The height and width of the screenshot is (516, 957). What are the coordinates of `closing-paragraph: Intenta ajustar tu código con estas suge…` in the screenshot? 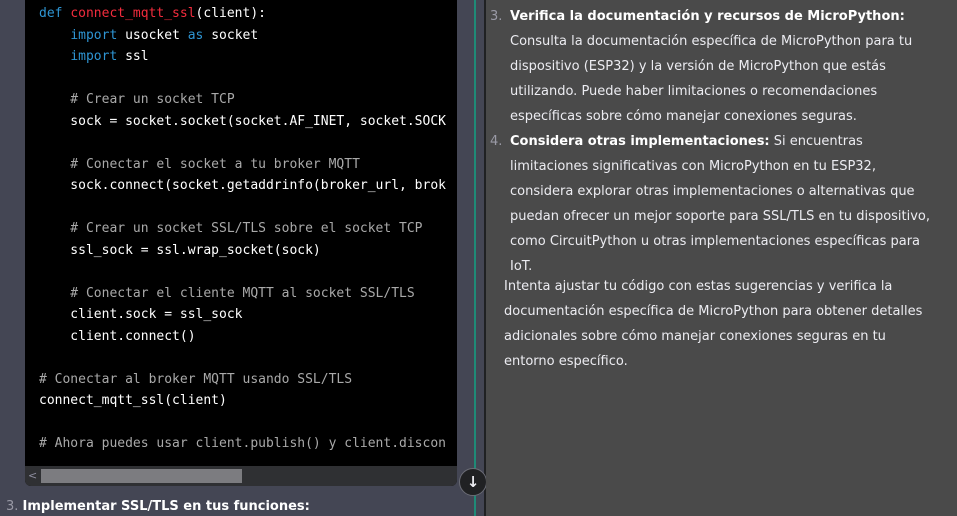 It's located at (713, 324).